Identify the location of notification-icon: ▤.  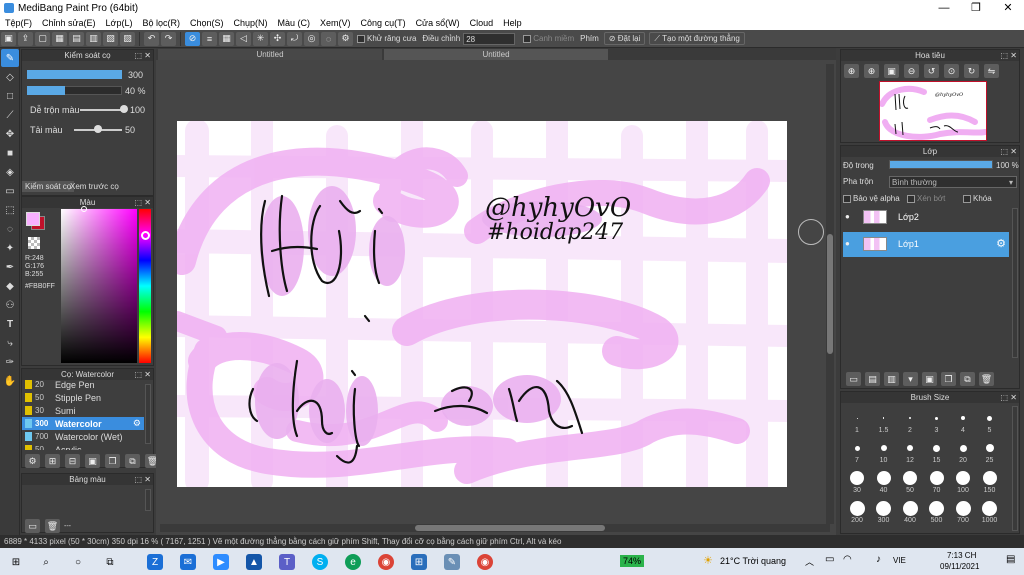
(1010, 559).